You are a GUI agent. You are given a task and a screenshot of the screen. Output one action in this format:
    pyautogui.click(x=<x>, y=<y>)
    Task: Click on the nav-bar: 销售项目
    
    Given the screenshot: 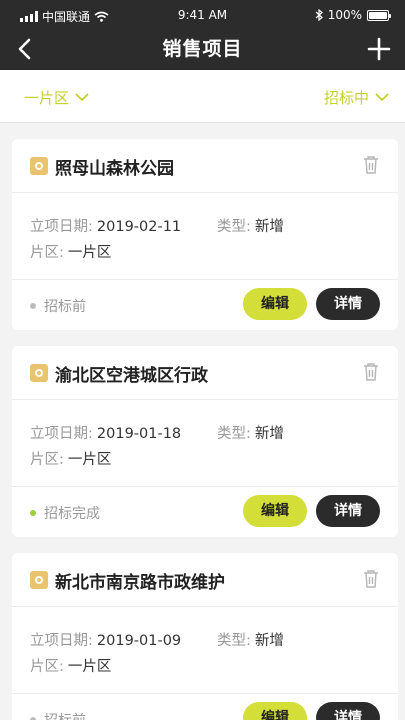 What is the action you would take?
    pyautogui.click(x=202, y=50)
    